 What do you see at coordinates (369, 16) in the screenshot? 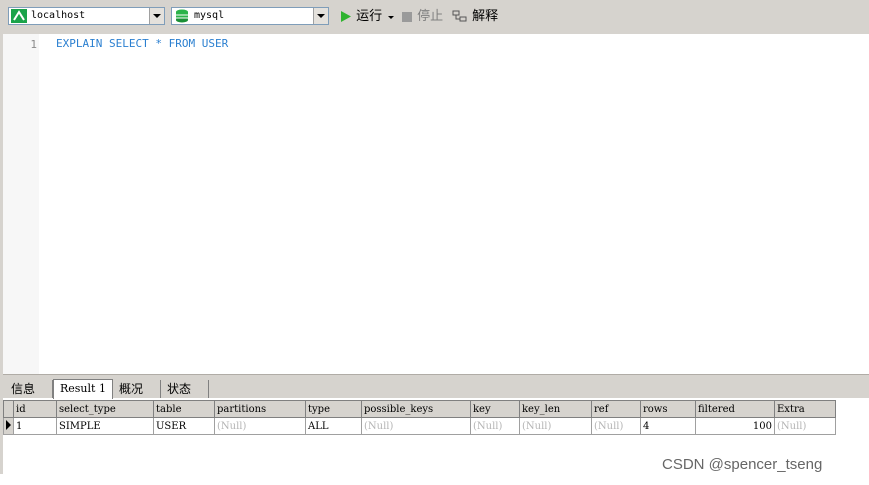
I see `run-label: 运行` at bounding box center [369, 16].